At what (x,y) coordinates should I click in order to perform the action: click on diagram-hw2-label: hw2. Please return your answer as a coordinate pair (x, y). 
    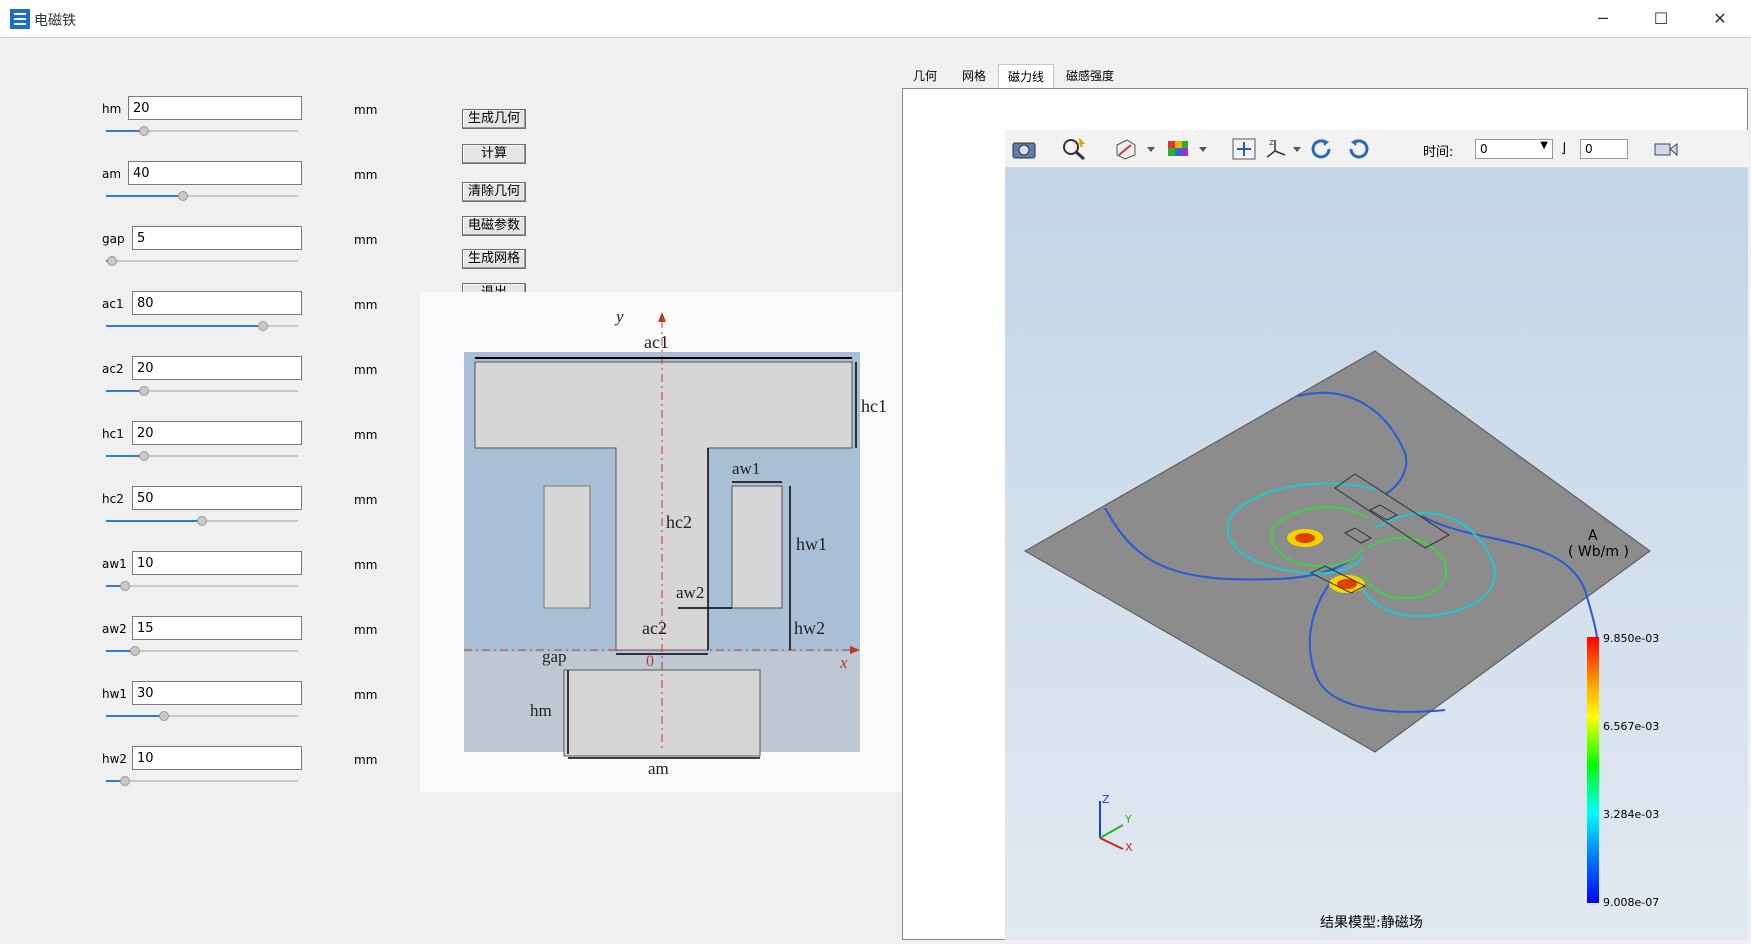
    Looking at the image, I should click on (809, 628).